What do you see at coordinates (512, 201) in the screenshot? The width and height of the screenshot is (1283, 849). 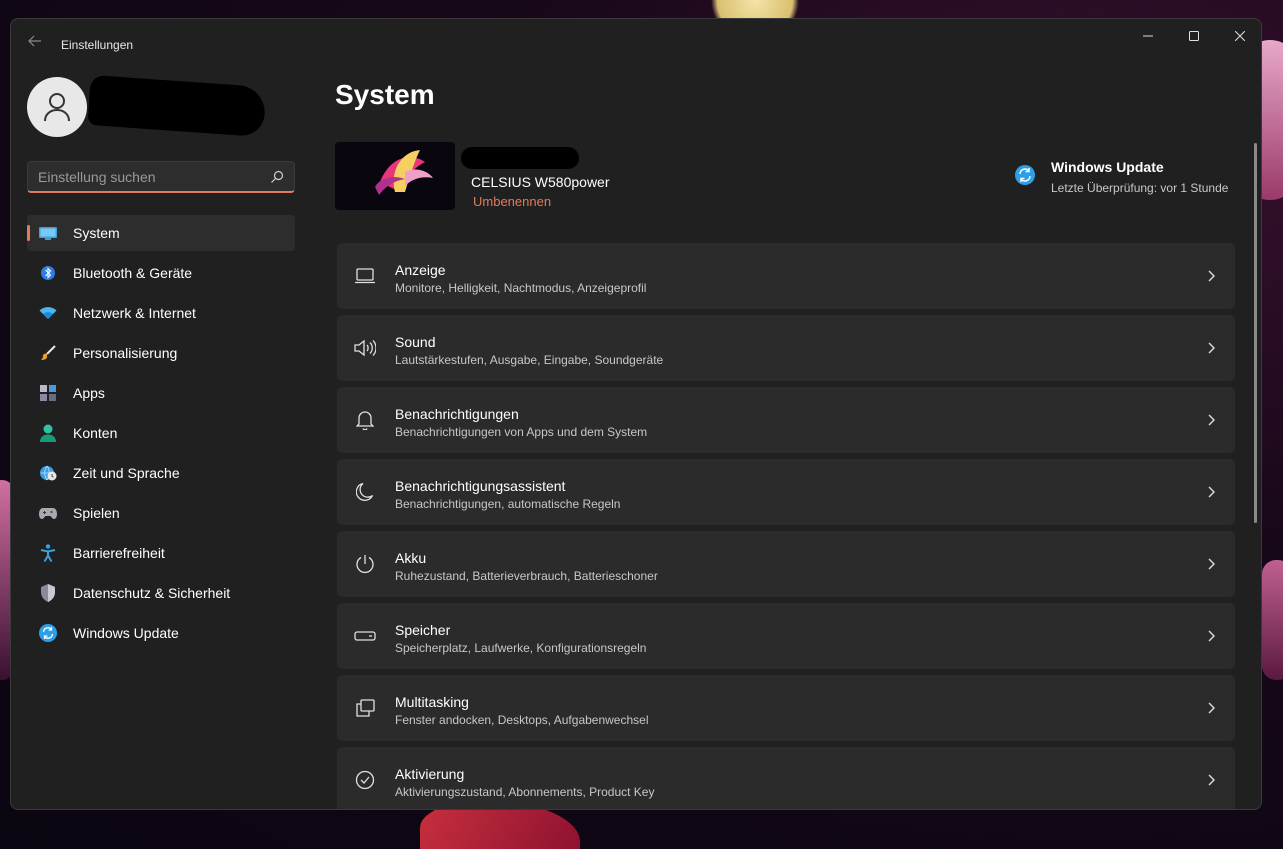 I see `rename-link: Umbenennen` at bounding box center [512, 201].